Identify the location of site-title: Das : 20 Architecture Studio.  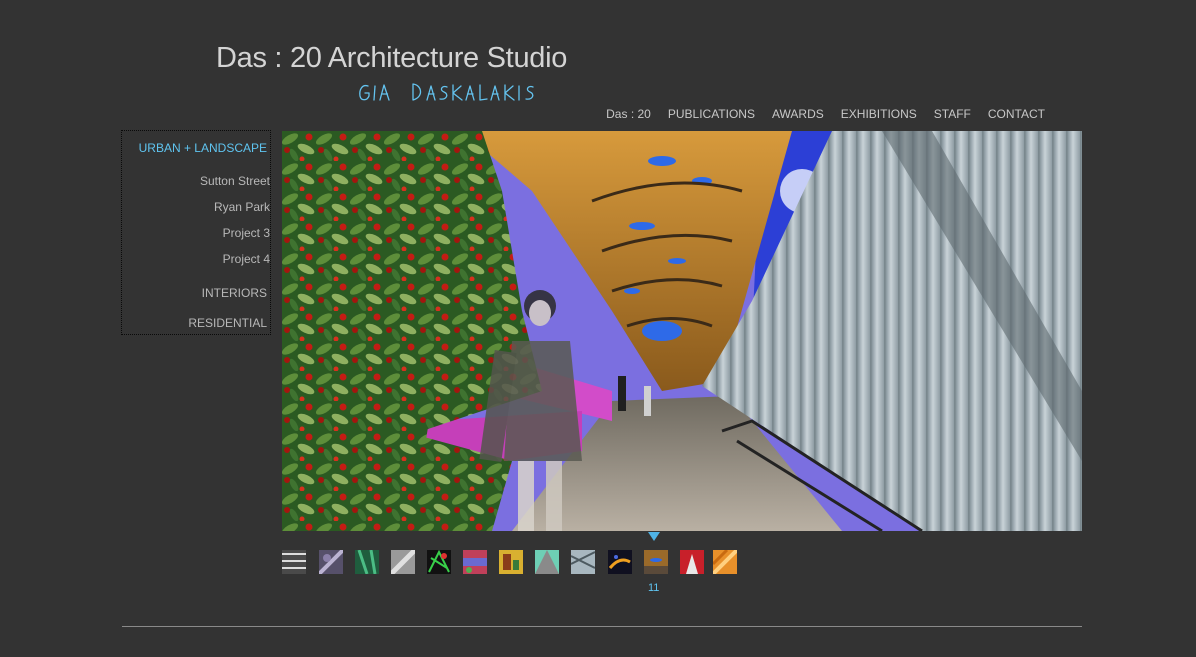
(392, 58).